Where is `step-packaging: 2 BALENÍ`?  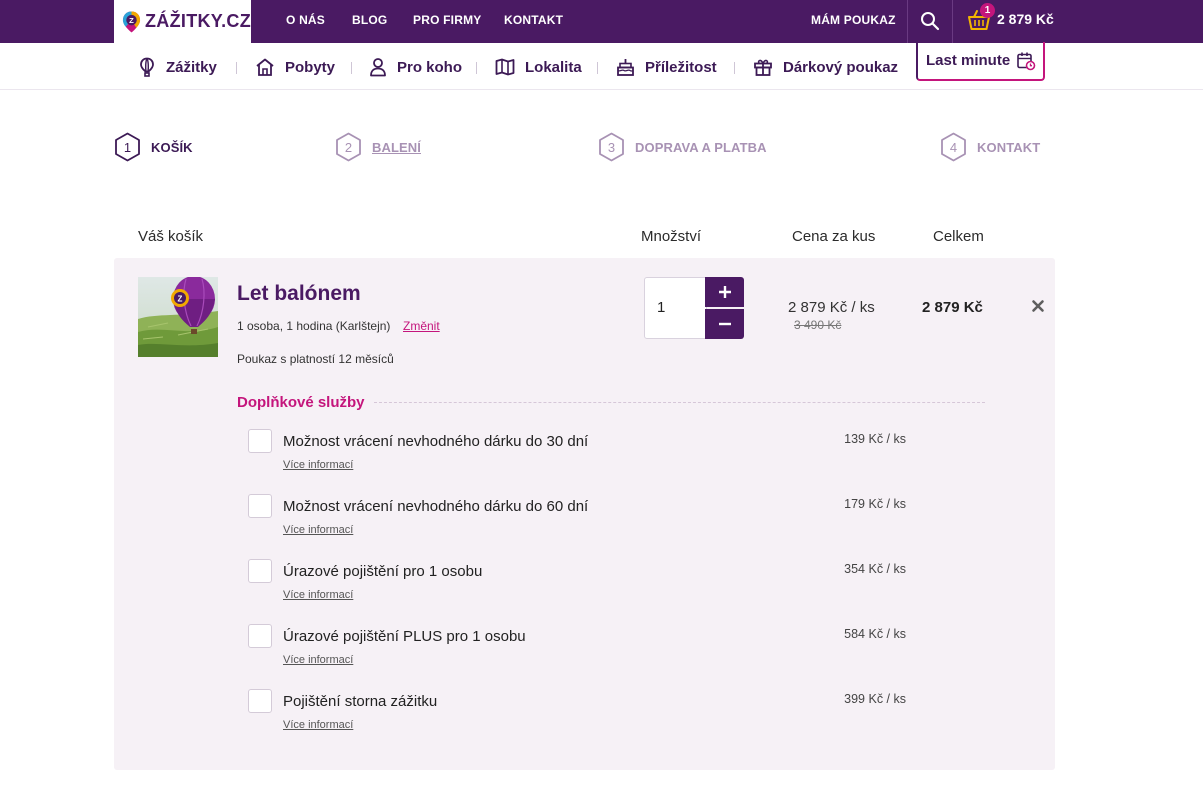 step-packaging: 2 BALENÍ is located at coordinates (378, 147).